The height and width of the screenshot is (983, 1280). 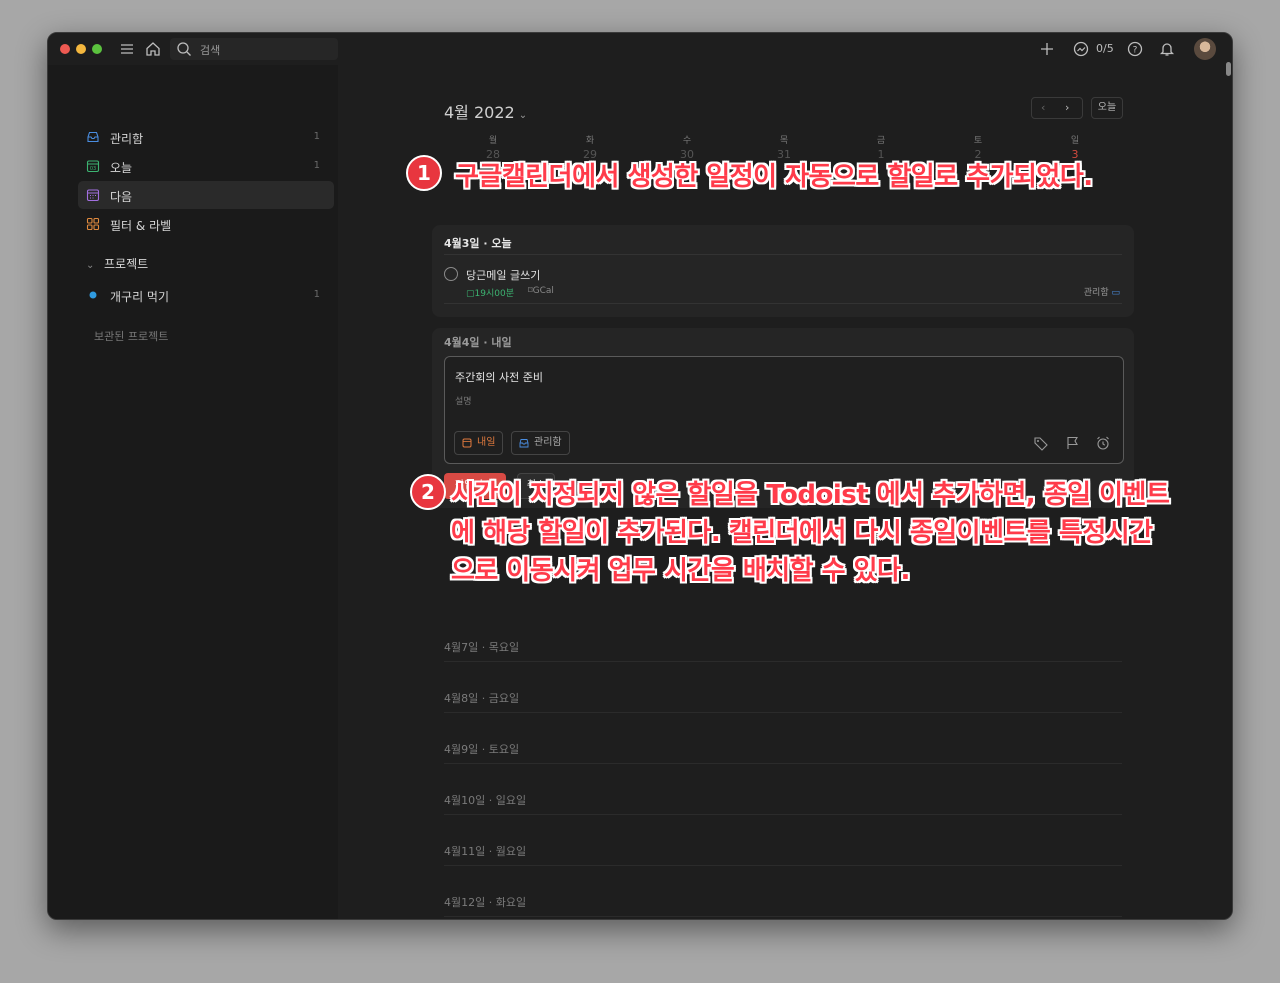 What do you see at coordinates (1041, 443) in the screenshot?
I see `label-icon` at bounding box center [1041, 443].